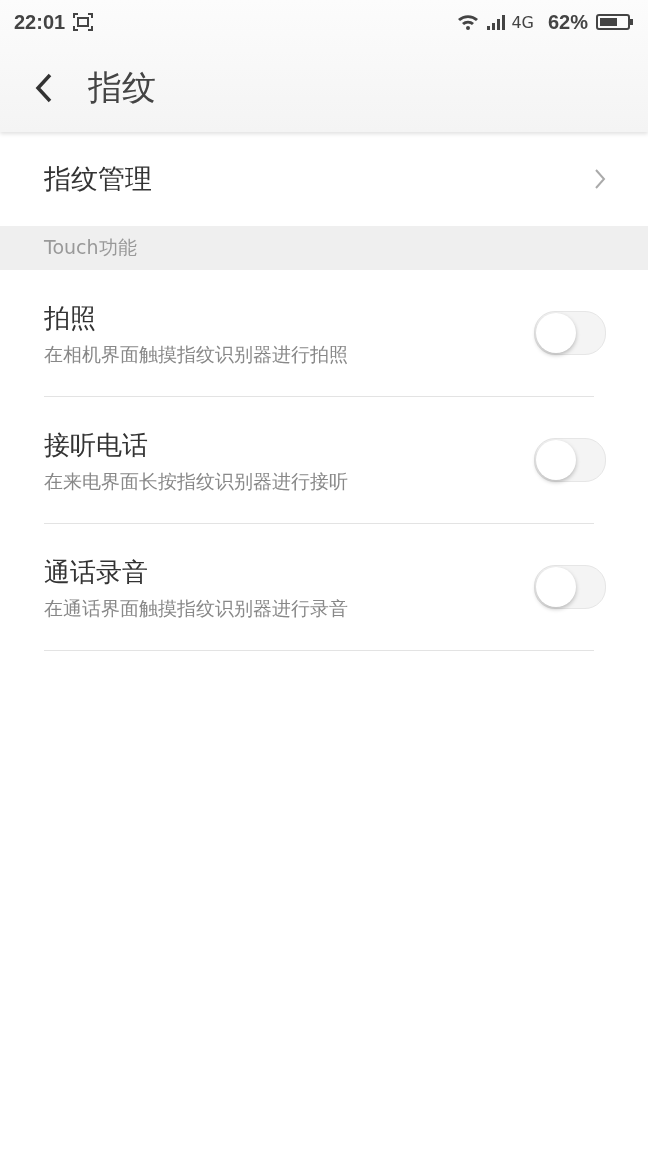 This screenshot has width=648, height=1152. Describe the element at coordinates (497, 22) in the screenshot. I see `signal-icon` at that location.